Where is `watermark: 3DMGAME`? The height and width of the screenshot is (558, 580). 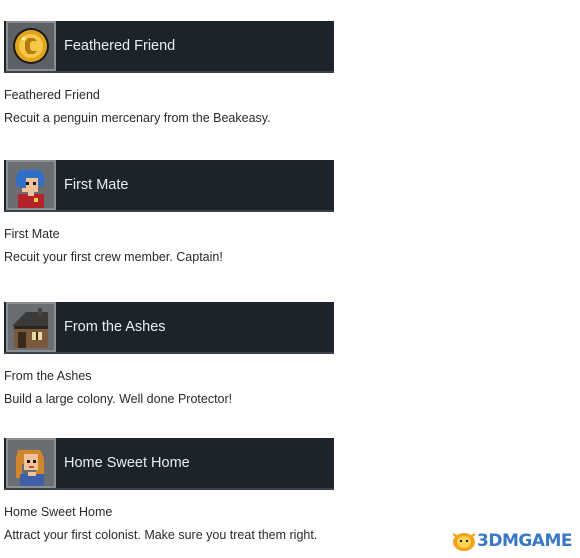
watermark: 3DMGAME is located at coordinates (512, 541).